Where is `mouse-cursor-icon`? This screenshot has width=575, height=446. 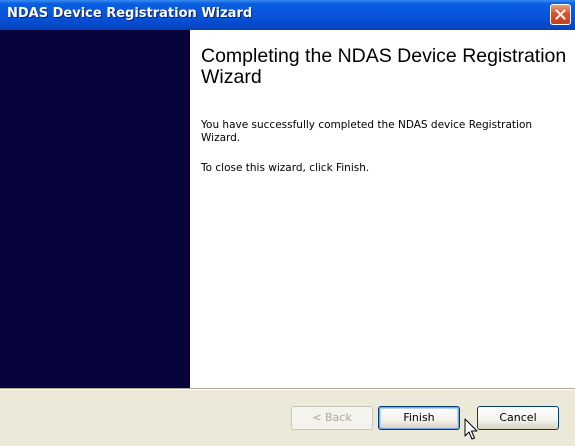 mouse-cursor-icon is located at coordinates (471, 429).